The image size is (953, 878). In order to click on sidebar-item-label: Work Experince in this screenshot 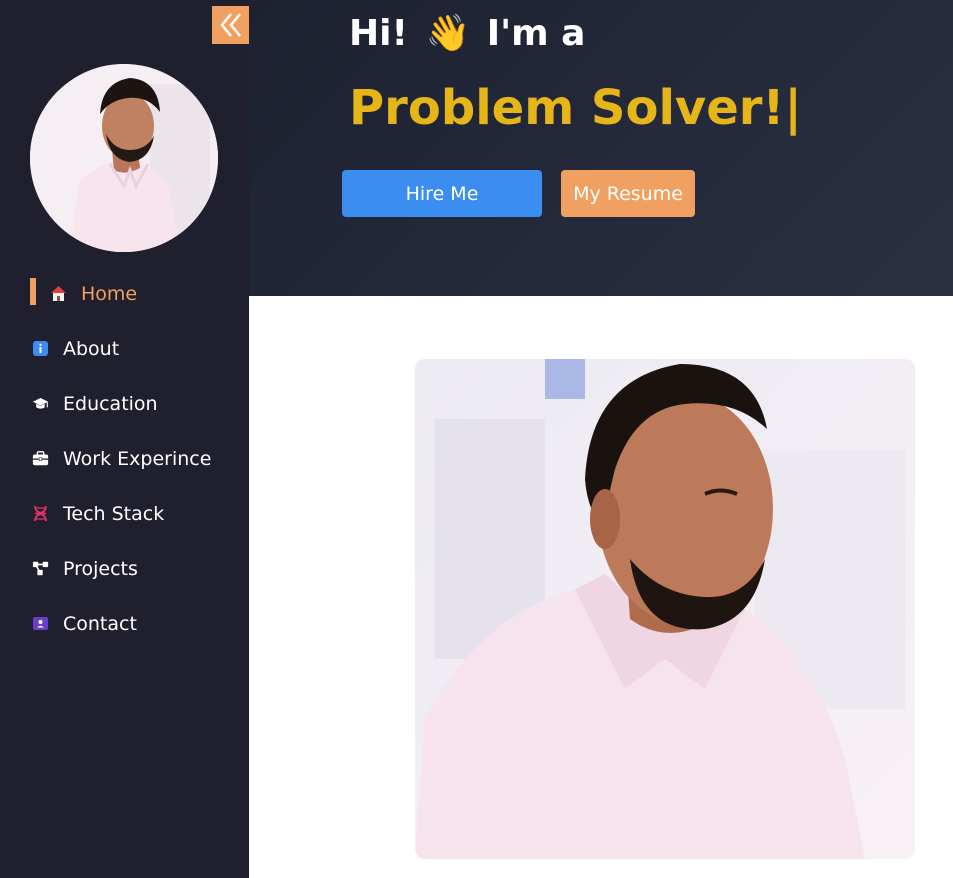, I will do `click(137, 458)`.